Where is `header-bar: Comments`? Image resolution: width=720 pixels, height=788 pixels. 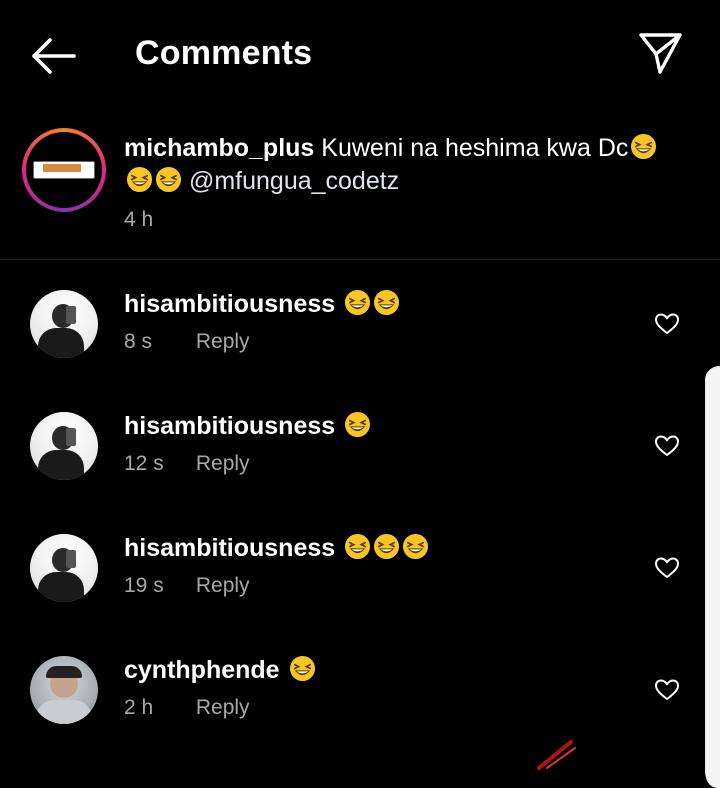
header-bar: Comments is located at coordinates (360, 55).